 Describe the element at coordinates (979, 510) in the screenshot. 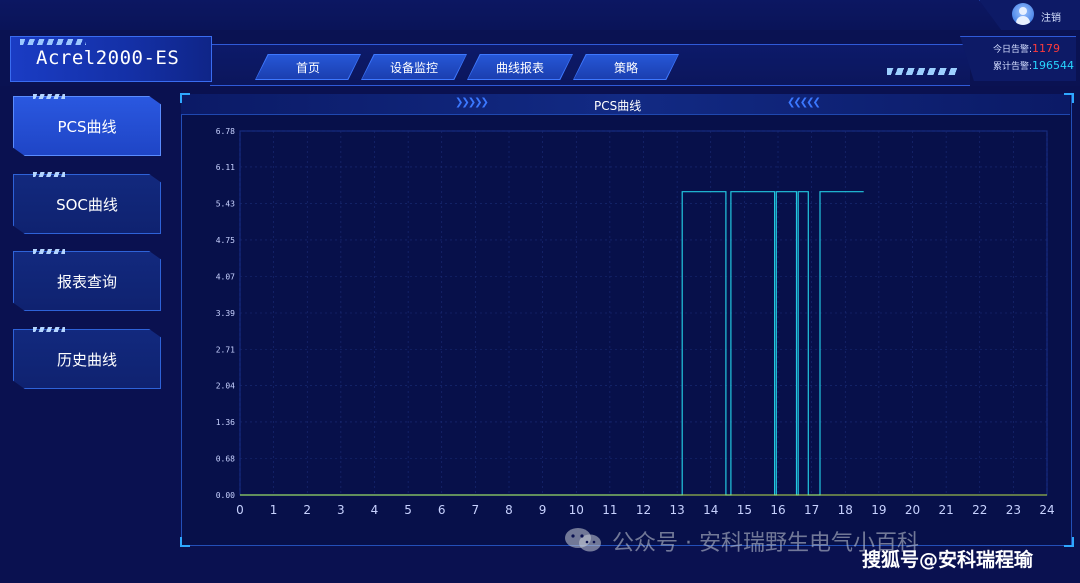

I see `x-tick-label: 22` at that location.